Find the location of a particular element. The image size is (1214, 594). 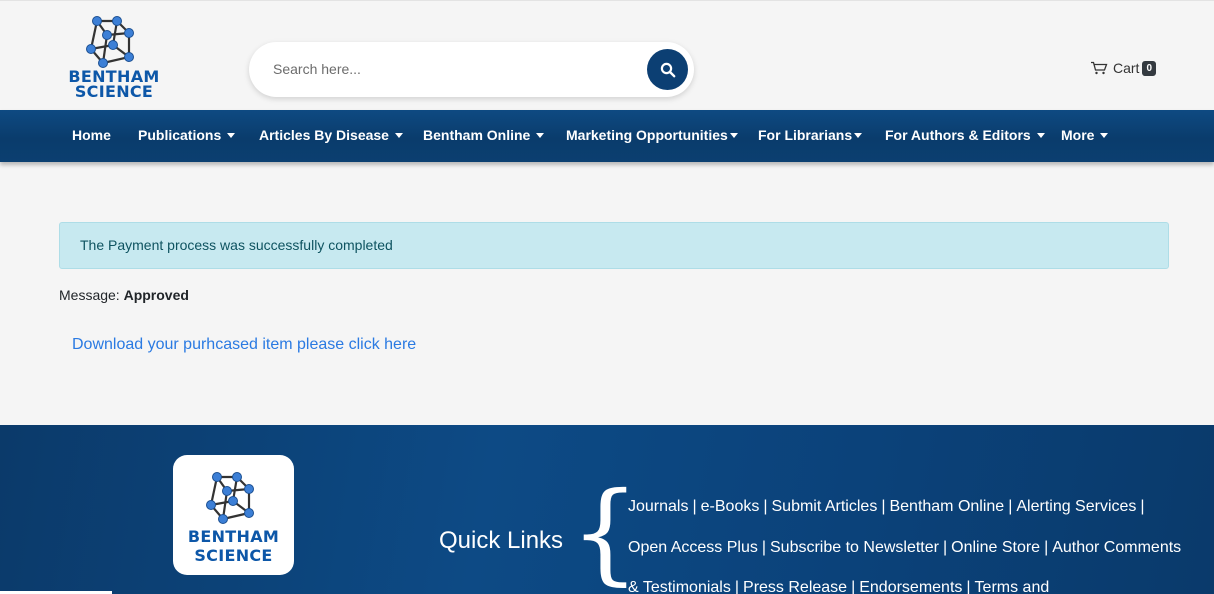

footer-link-bentham-online: Bentham Online is located at coordinates (946, 506).